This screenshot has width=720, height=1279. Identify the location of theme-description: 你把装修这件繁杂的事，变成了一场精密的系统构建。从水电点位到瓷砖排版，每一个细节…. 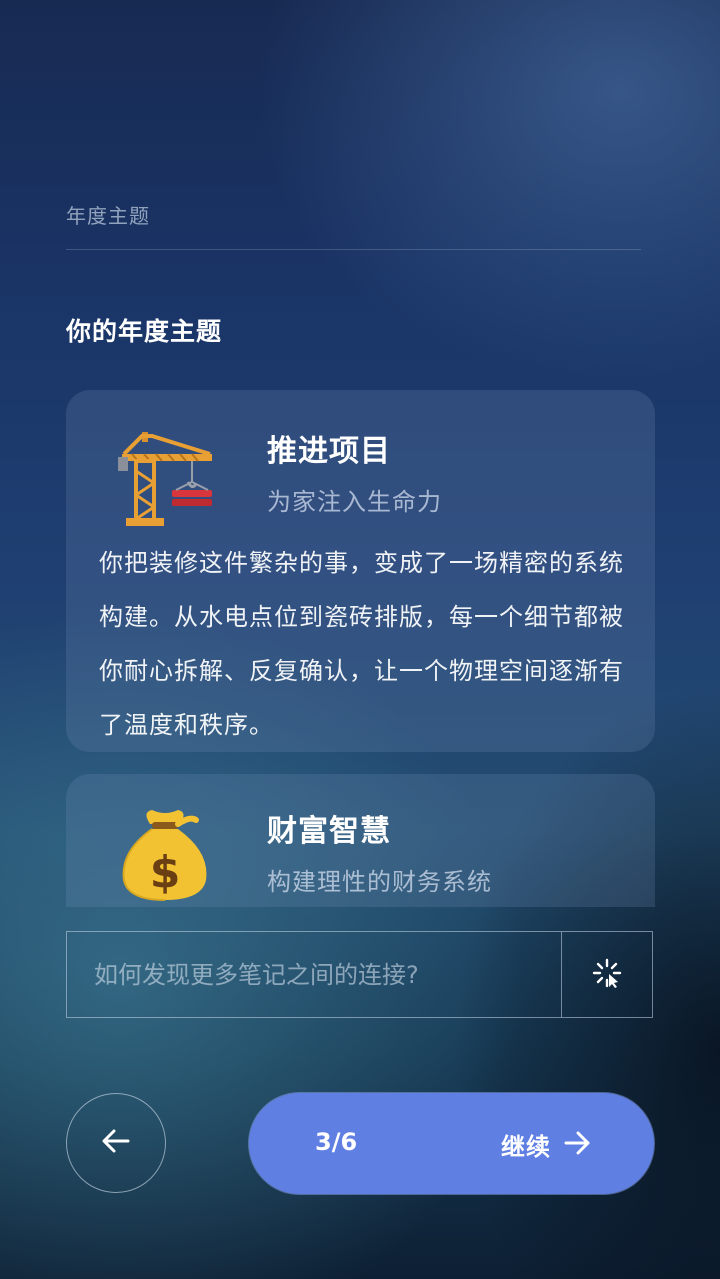
(361, 644).